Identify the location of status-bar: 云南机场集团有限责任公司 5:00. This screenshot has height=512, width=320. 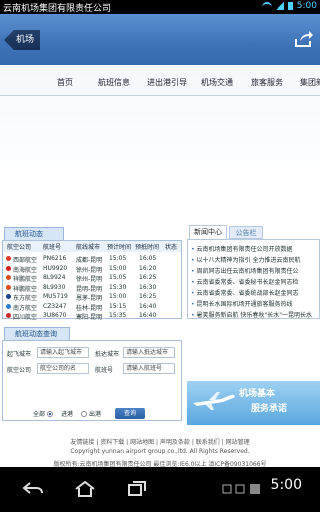
(160, 7).